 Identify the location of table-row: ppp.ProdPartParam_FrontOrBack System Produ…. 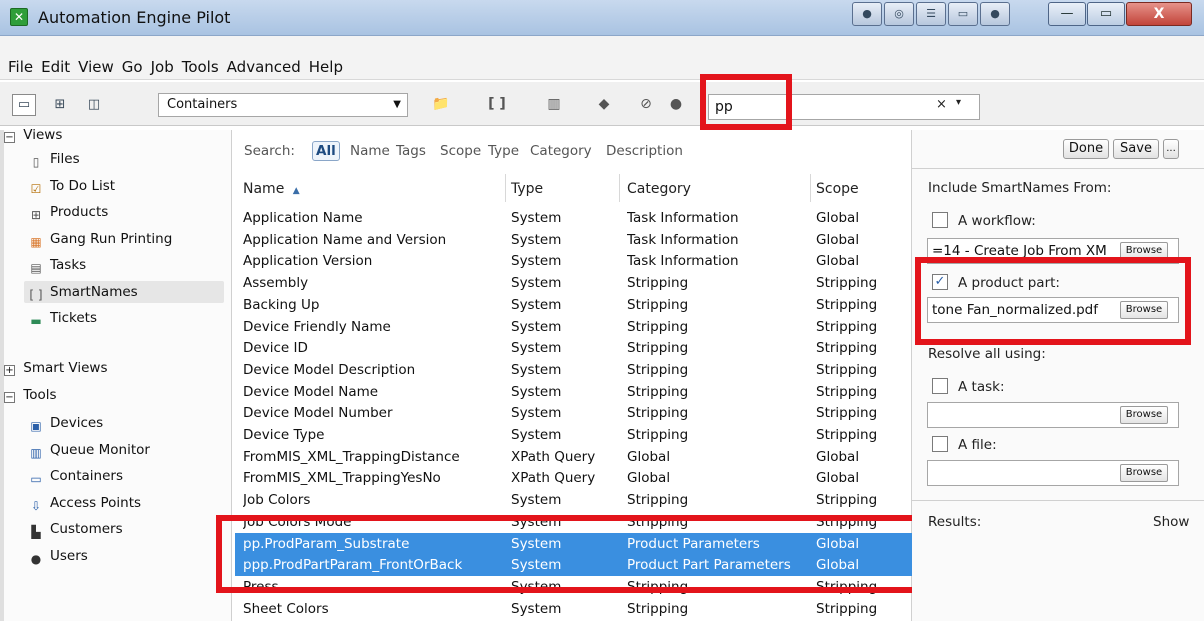
(574, 565).